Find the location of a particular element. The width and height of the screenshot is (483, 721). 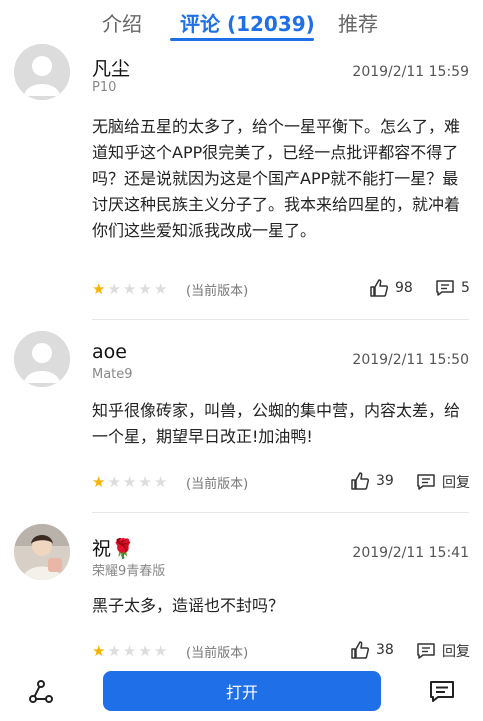

review-device: P10 is located at coordinates (104, 87).